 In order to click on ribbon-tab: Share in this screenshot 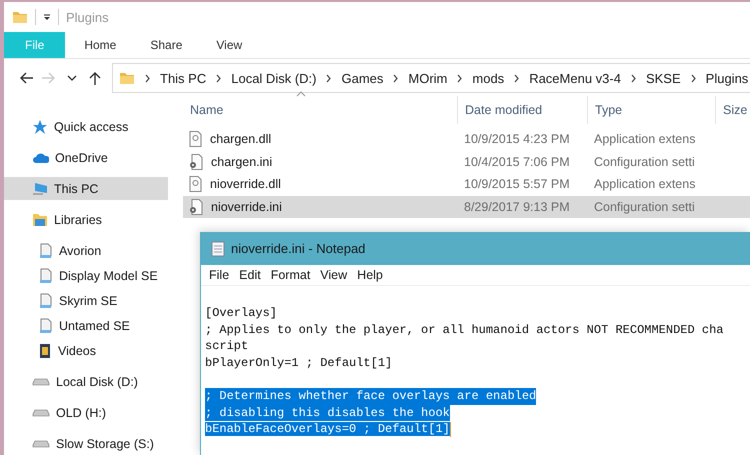, I will do `click(166, 45)`.